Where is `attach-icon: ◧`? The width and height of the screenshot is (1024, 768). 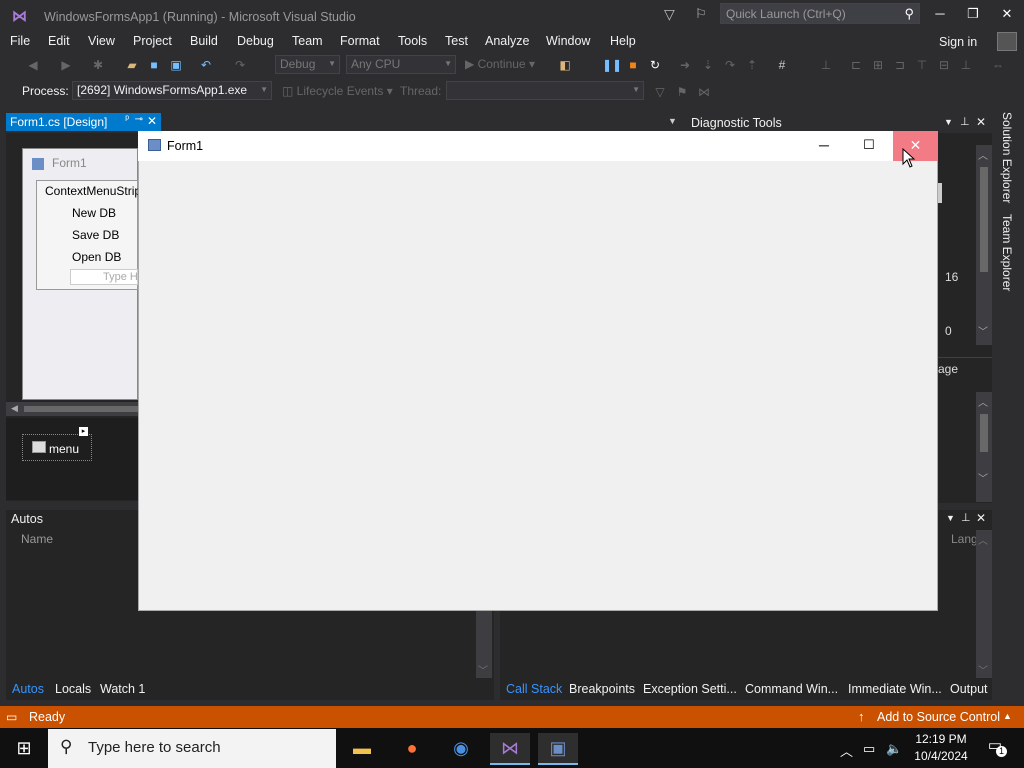
attach-icon: ◧ is located at coordinates (565, 65).